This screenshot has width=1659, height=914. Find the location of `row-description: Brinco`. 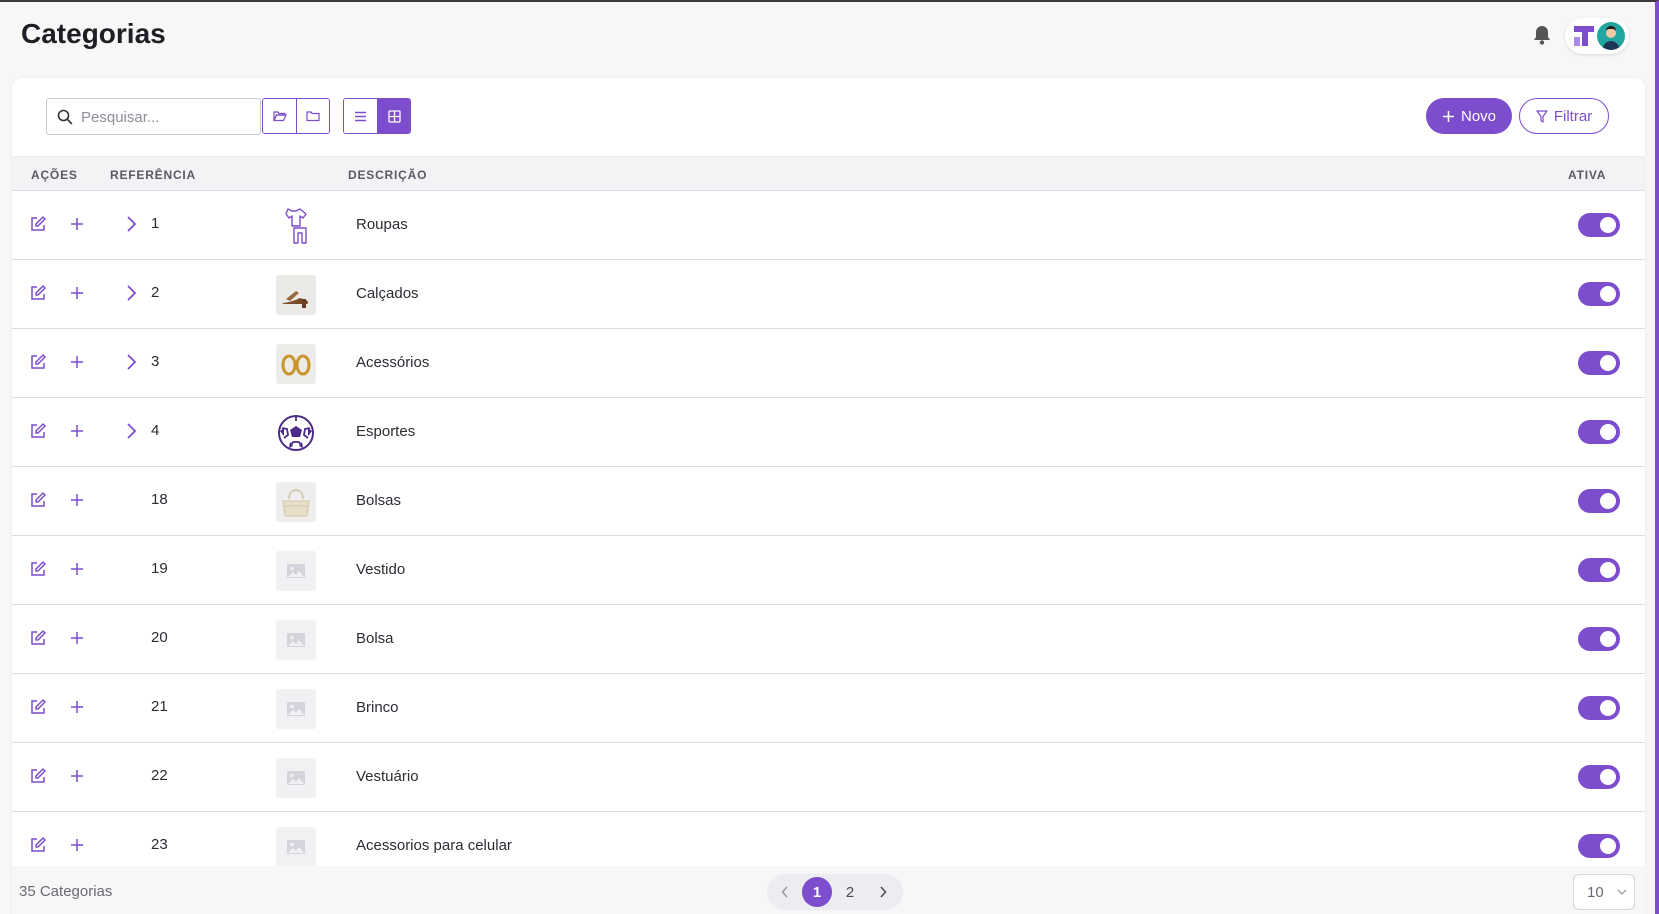

row-description: Brinco is located at coordinates (377, 707).